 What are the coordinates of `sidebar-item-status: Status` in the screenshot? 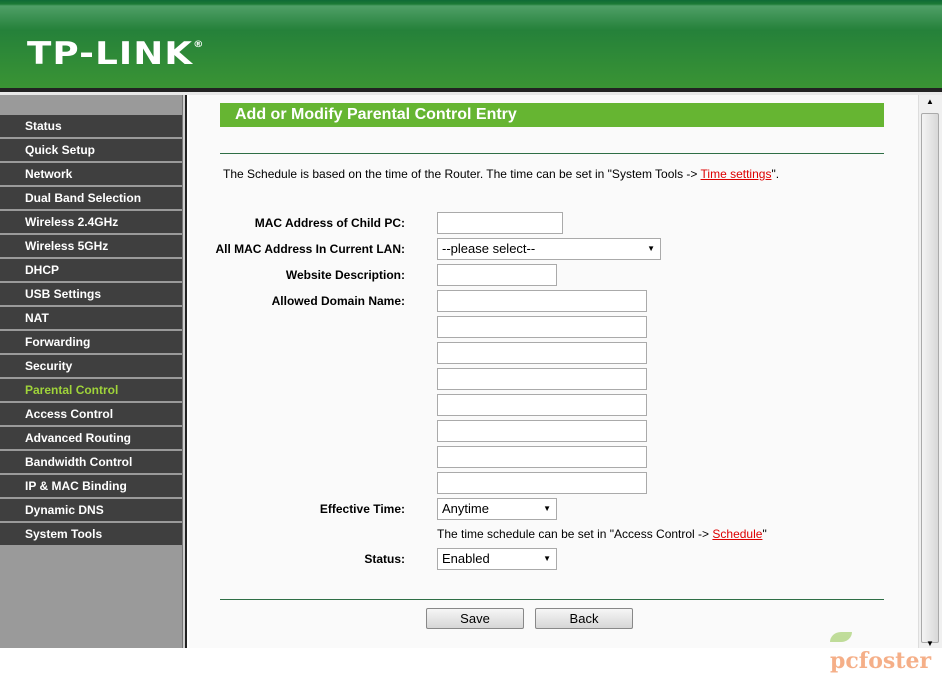 It's located at (91, 126).